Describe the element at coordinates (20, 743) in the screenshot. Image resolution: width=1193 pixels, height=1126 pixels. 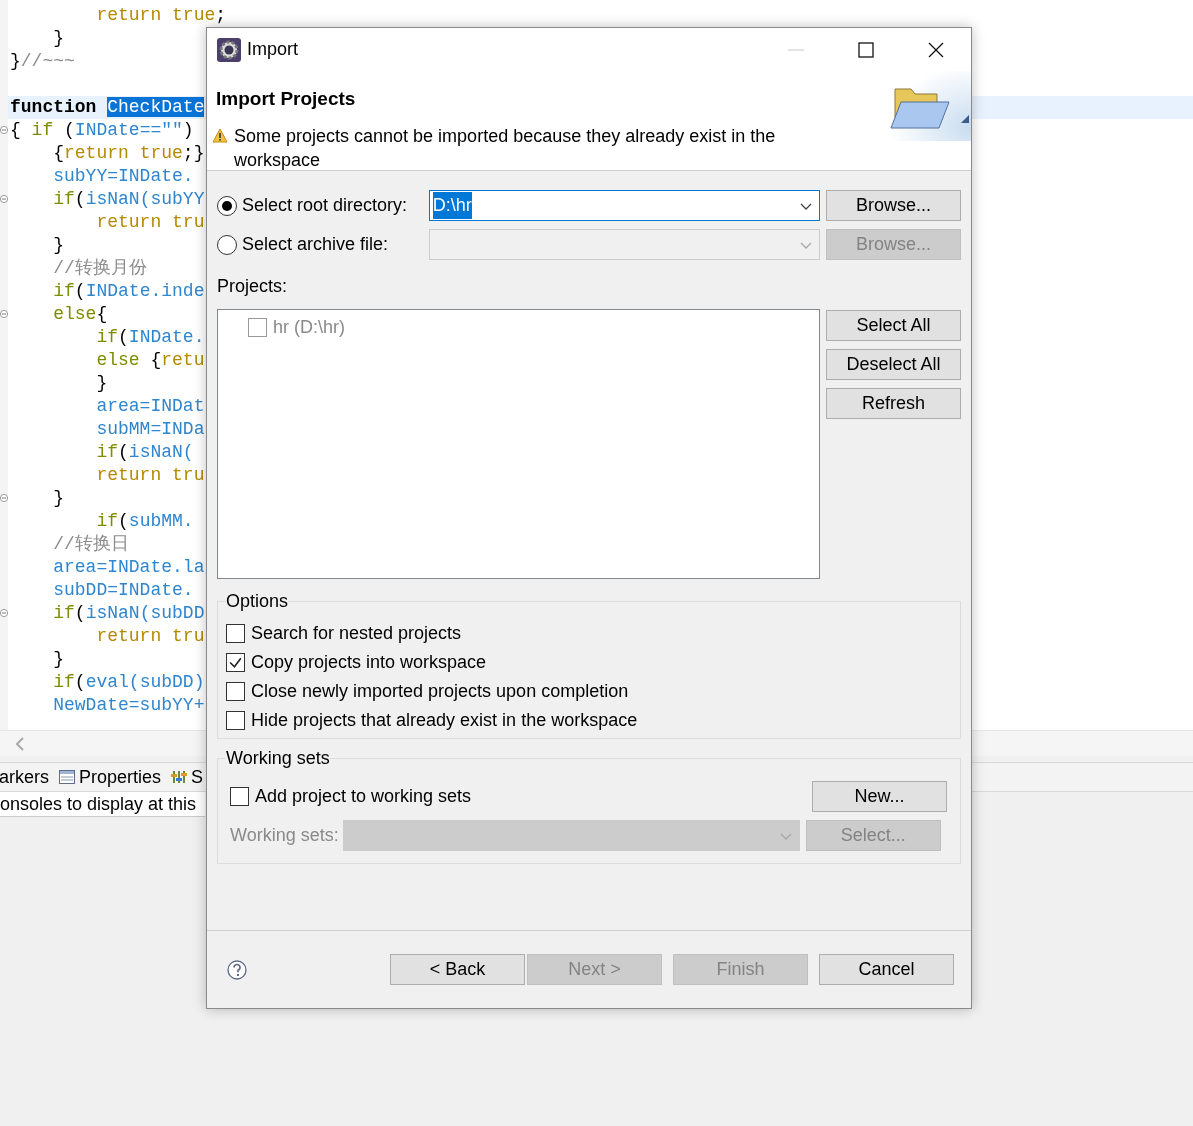
I see `chevron-left-icon` at that location.